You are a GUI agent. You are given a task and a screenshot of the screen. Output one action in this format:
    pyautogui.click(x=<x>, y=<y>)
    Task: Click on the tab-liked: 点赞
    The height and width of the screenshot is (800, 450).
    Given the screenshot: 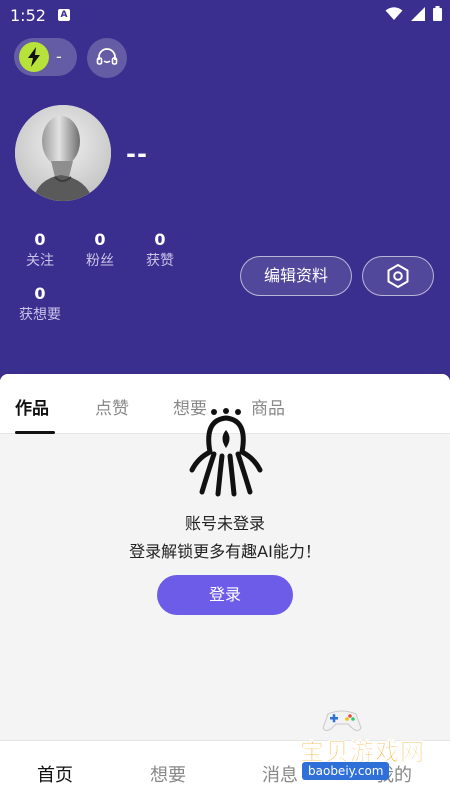 What is the action you would take?
    pyautogui.click(x=112, y=406)
    